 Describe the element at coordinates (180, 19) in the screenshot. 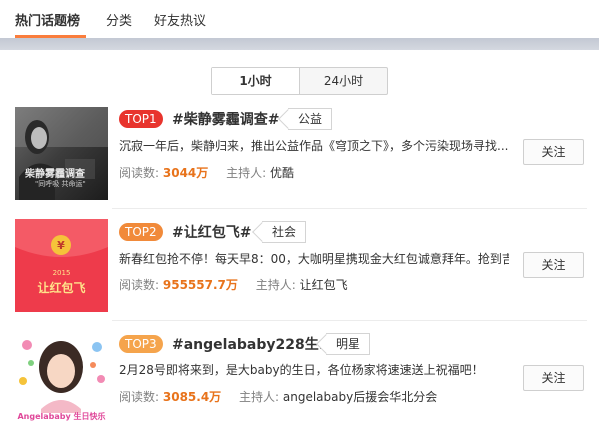

I see `tab-friends-discussing: 好友热议` at that location.